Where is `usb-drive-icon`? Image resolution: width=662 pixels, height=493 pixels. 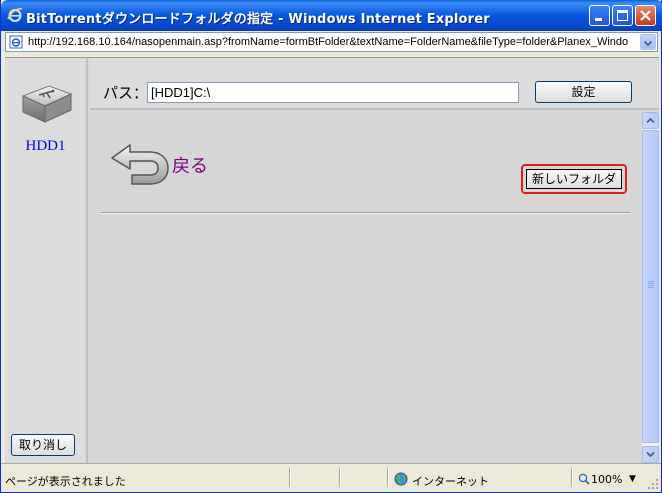 usb-drive-icon is located at coordinates (47, 105).